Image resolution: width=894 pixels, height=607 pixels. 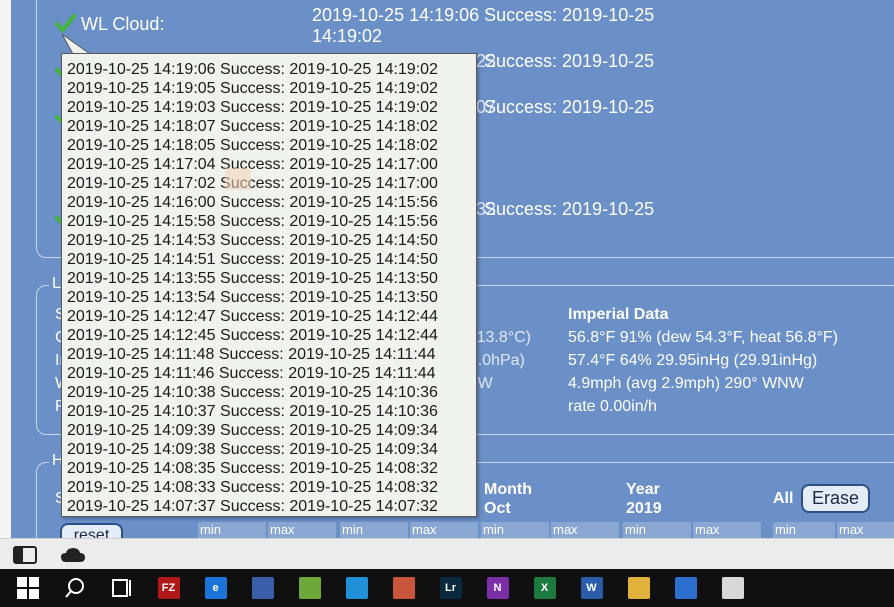 I want to click on imperial-wind: 4.9mph (avg 2.9mph) 290° WNW, so click(x=686, y=383).